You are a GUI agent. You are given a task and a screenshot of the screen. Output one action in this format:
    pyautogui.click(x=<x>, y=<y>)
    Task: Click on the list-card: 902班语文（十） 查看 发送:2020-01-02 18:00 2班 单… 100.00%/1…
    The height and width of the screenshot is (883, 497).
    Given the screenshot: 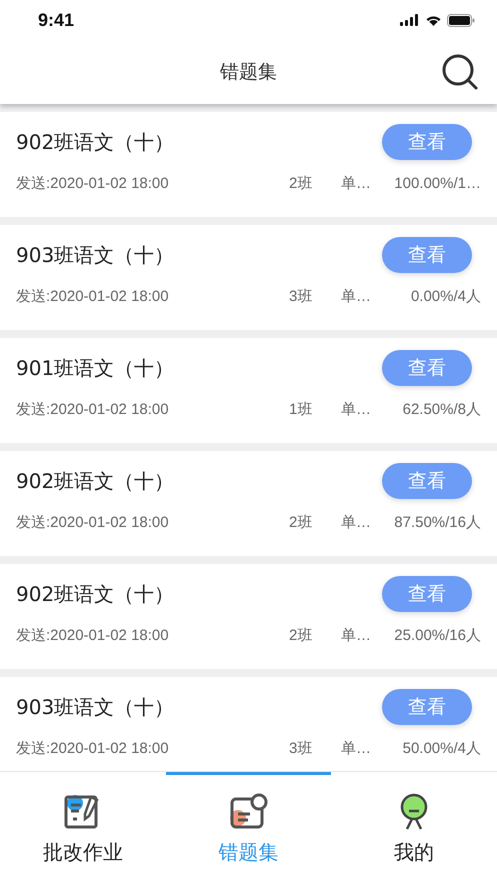 What is the action you would take?
    pyautogui.click(x=248, y=164)
    